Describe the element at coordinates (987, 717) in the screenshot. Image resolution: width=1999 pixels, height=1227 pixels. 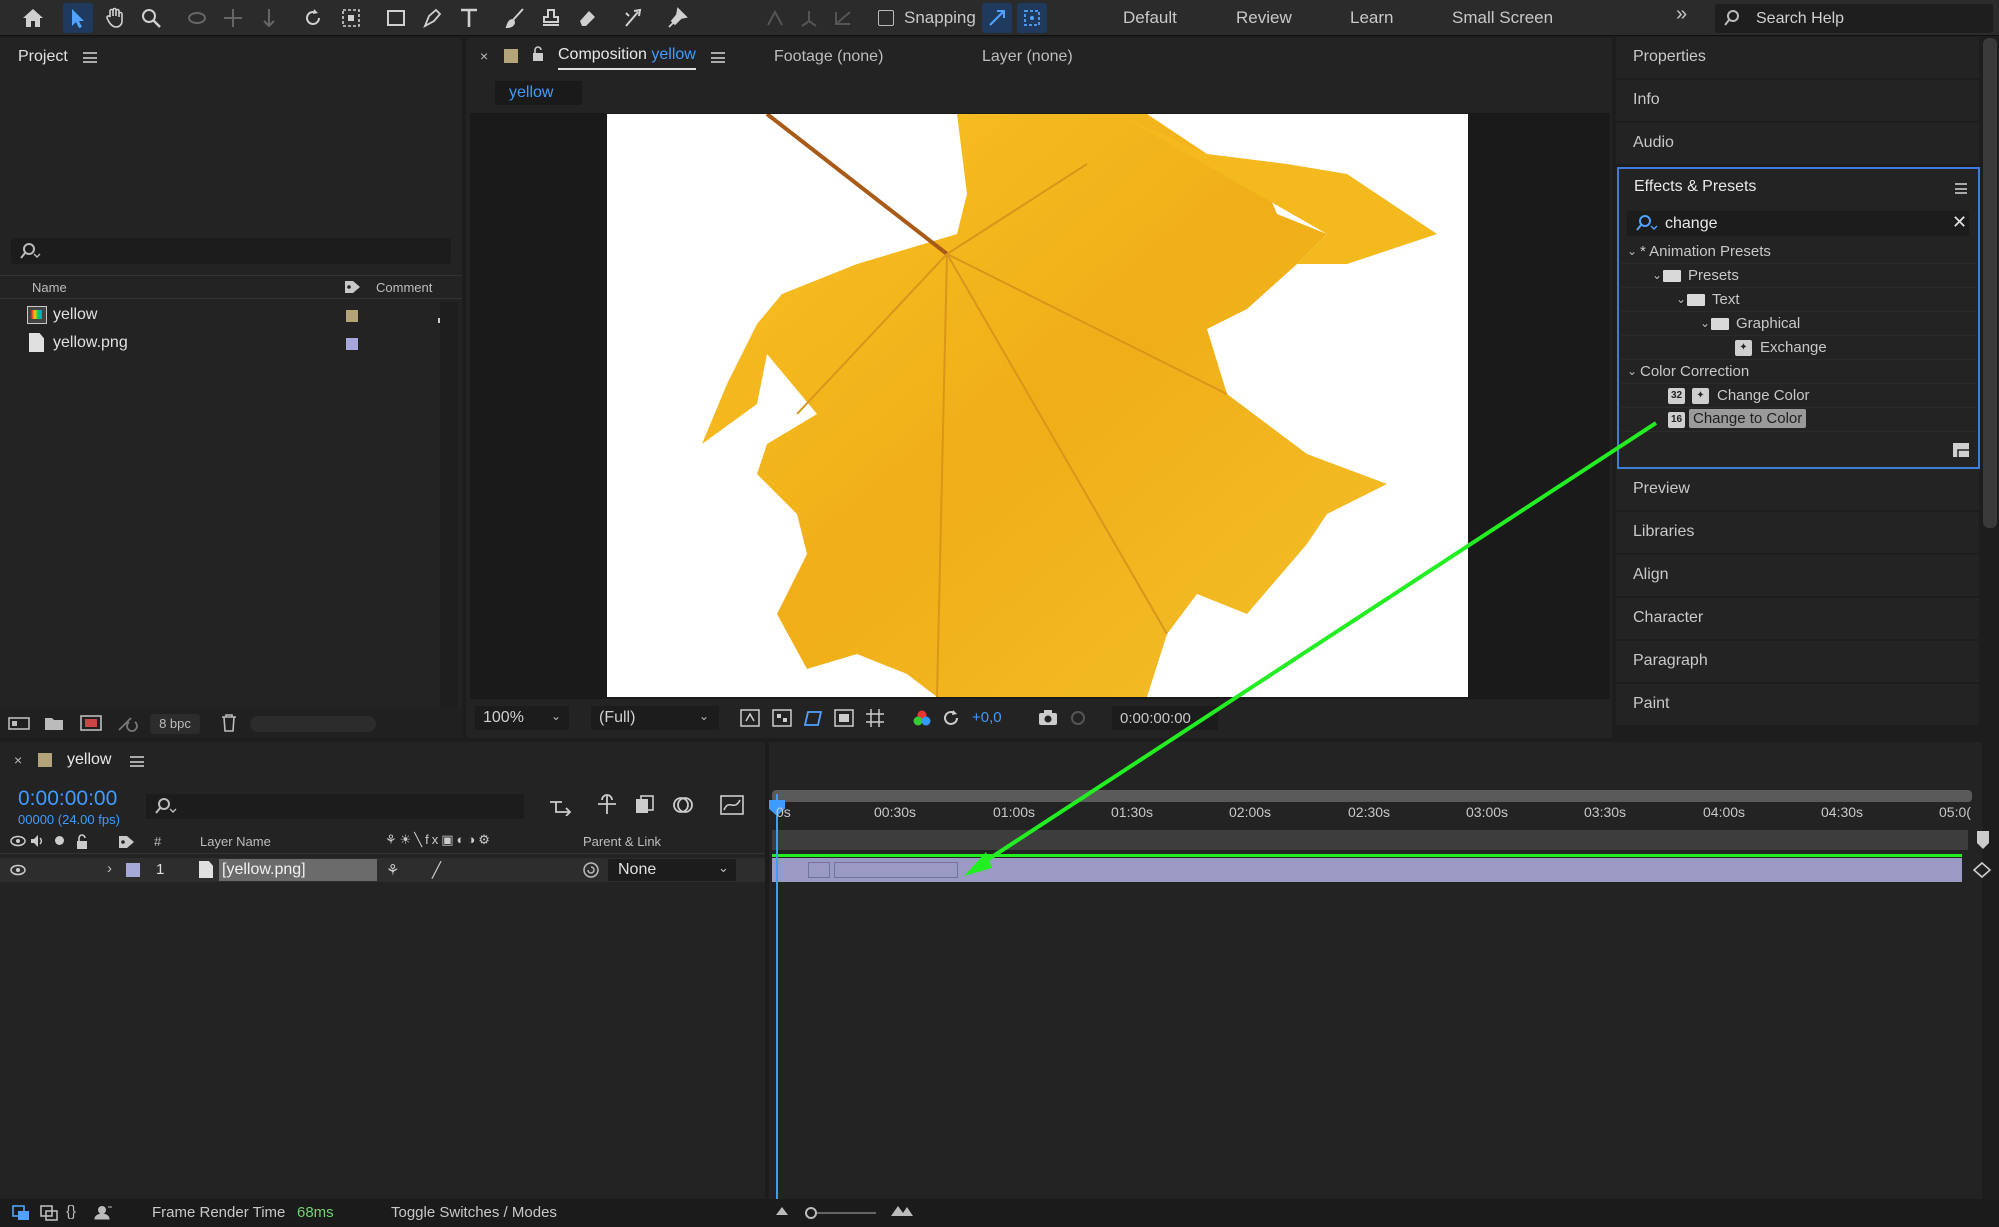
I see `exposure-value: +0,0` at that location.